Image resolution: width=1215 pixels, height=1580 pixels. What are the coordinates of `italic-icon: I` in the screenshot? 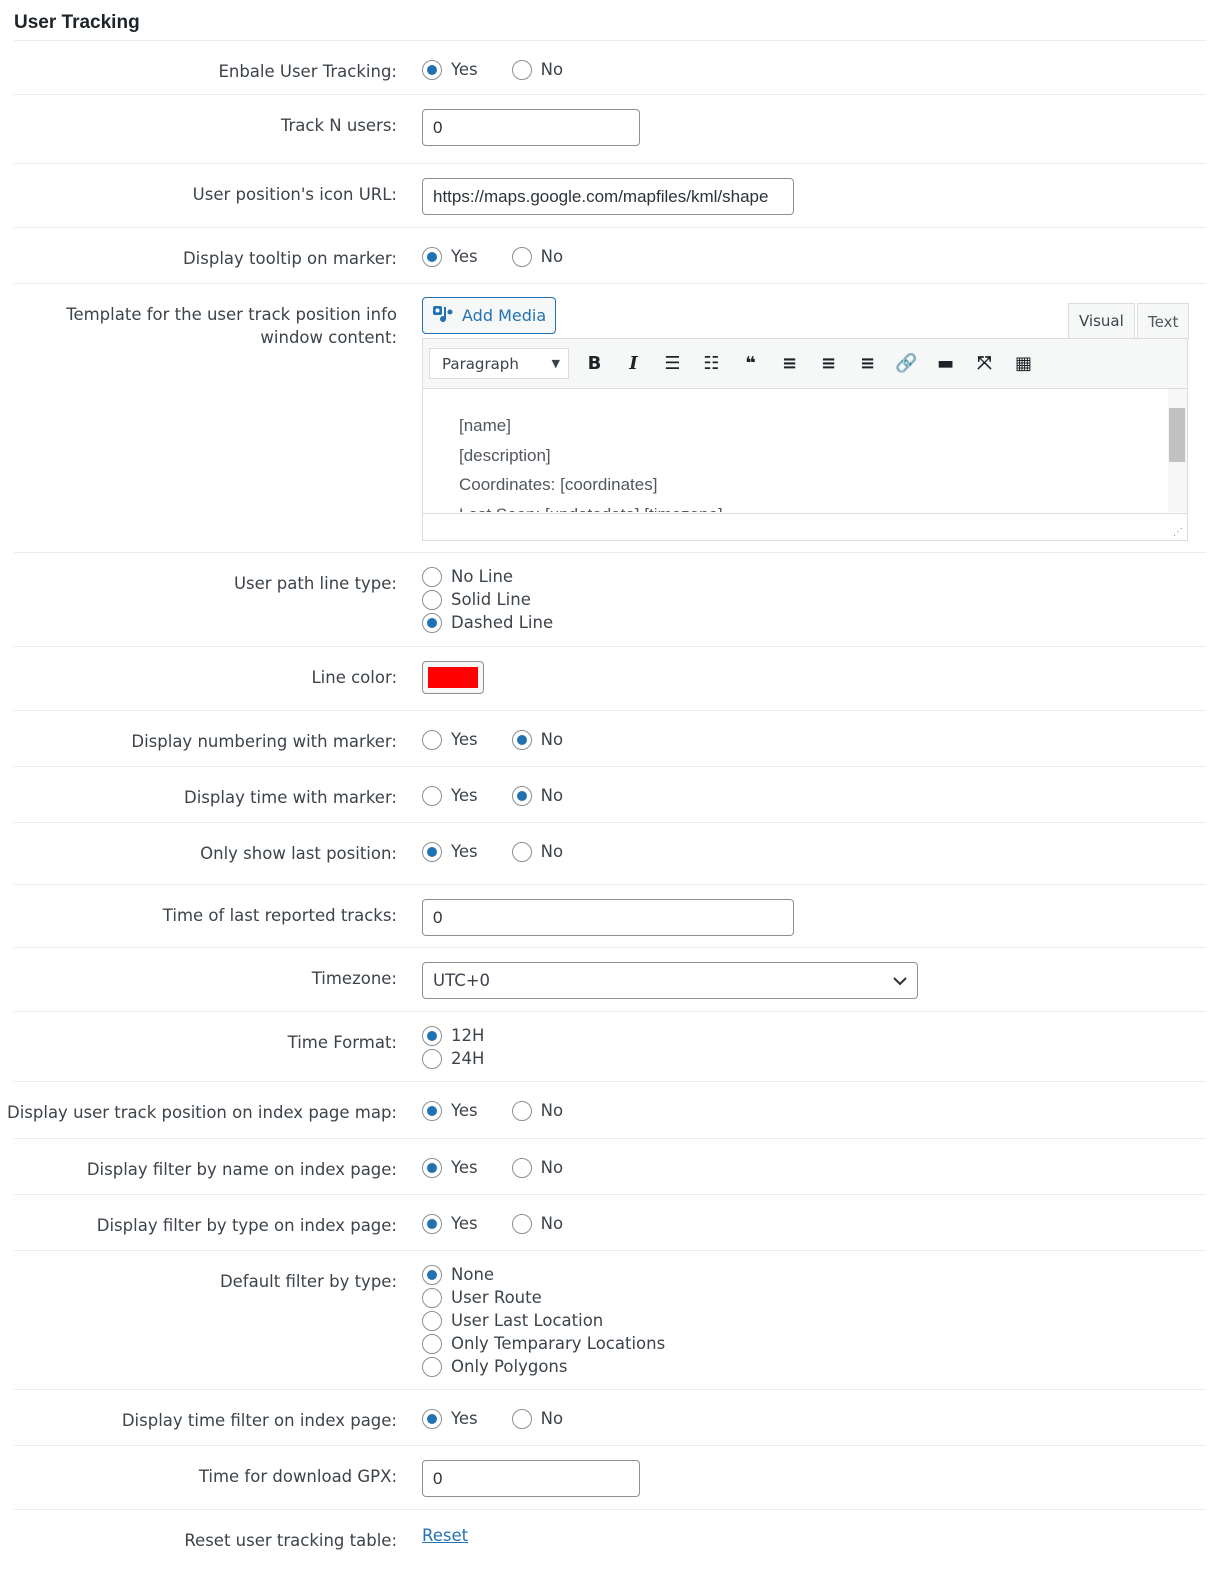 It's located at (633, 364).